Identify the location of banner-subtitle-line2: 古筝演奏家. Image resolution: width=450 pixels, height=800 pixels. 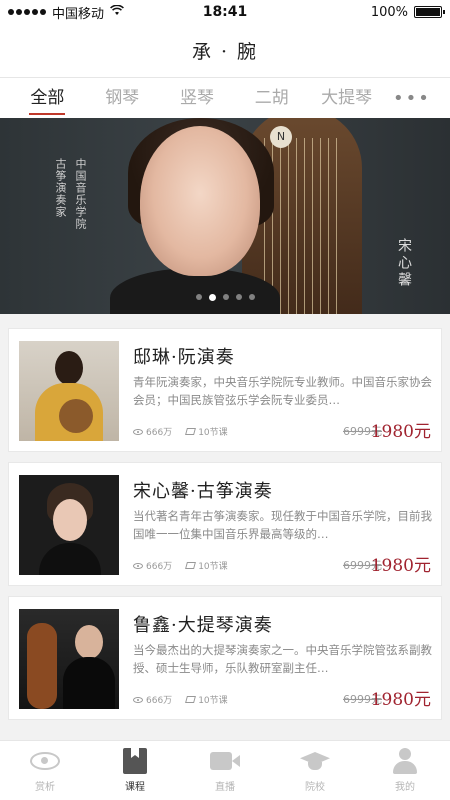
(60, 188).